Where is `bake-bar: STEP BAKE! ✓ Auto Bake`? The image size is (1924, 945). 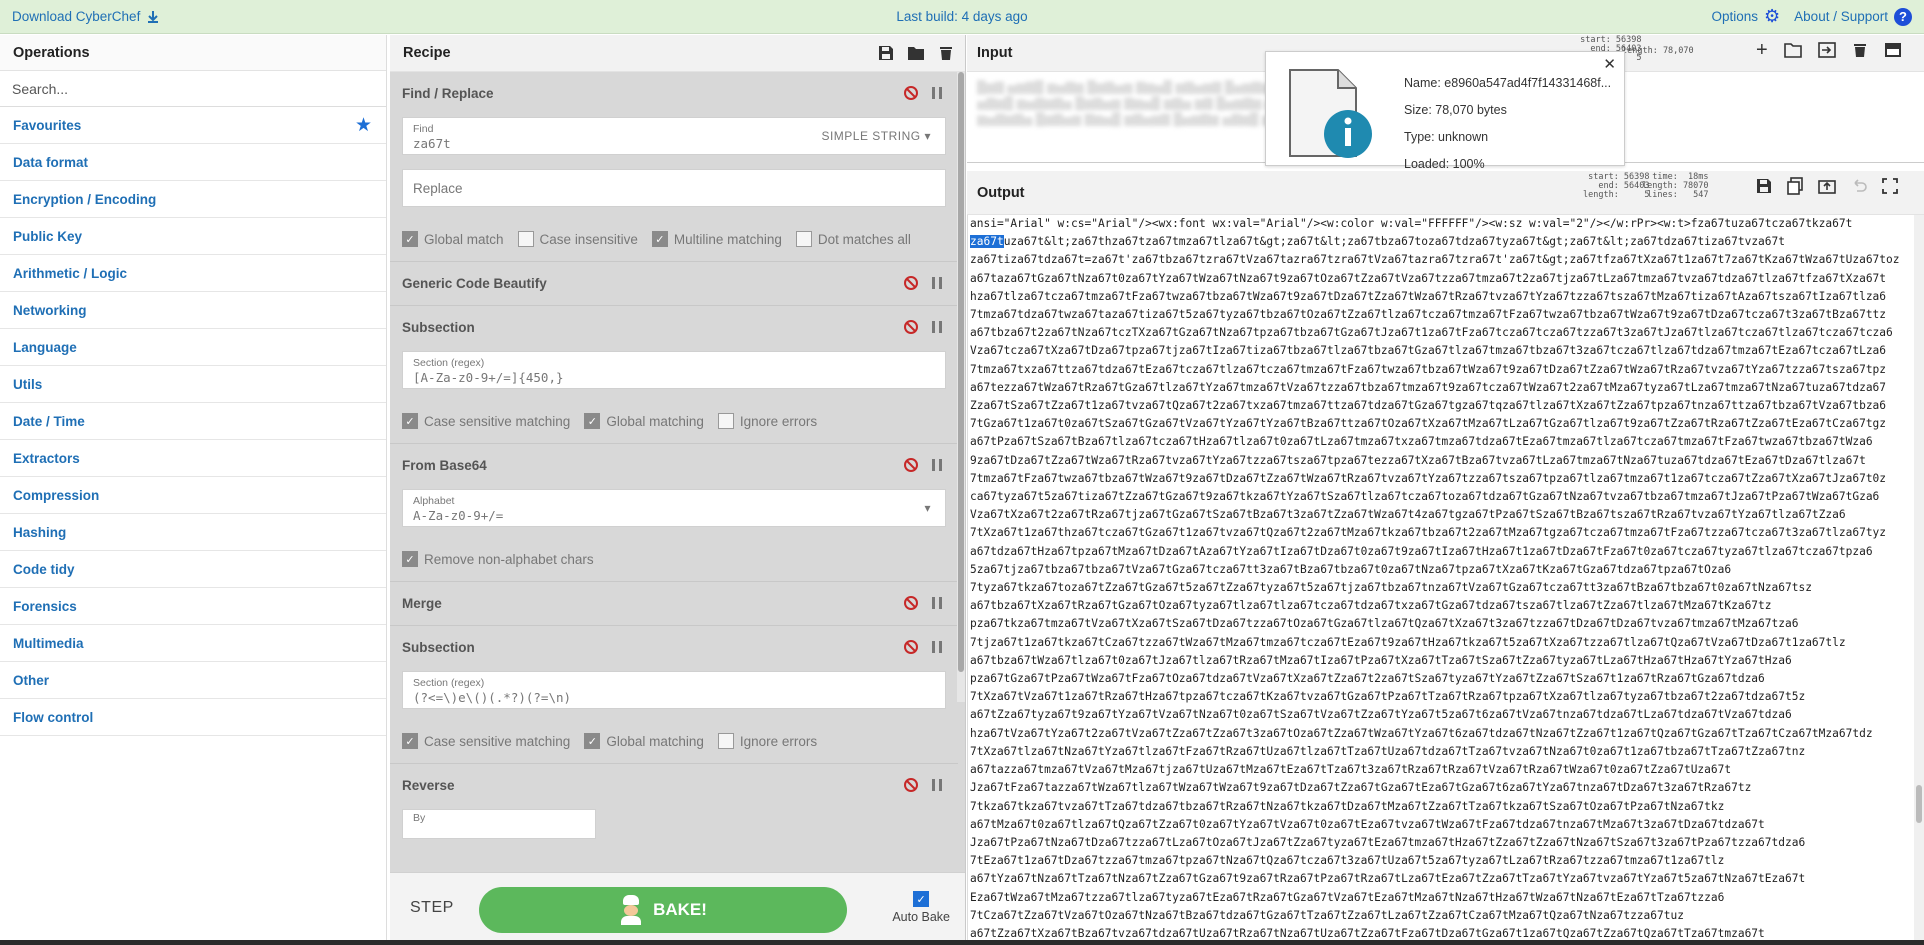 bake-bar: STEP BAKE! ✓ Auto Bake is located at coordinates (677, 908).